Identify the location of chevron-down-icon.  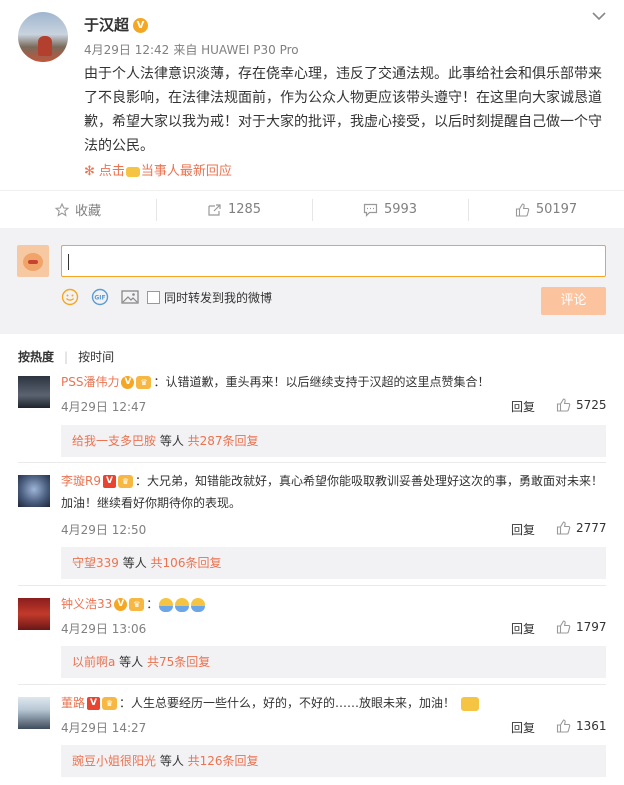
(599, 16).